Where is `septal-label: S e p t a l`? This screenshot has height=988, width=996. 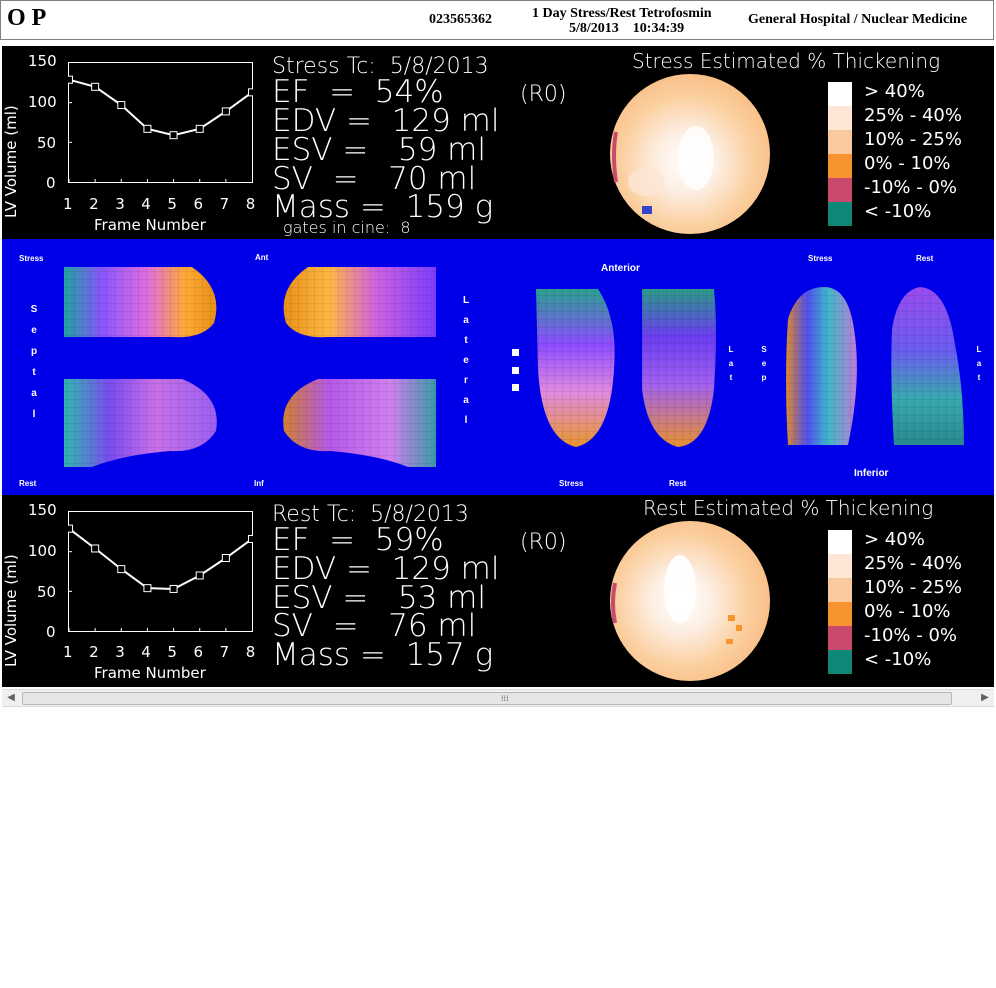 septal-label: S e p t a l is located at coordinates (34, 362).